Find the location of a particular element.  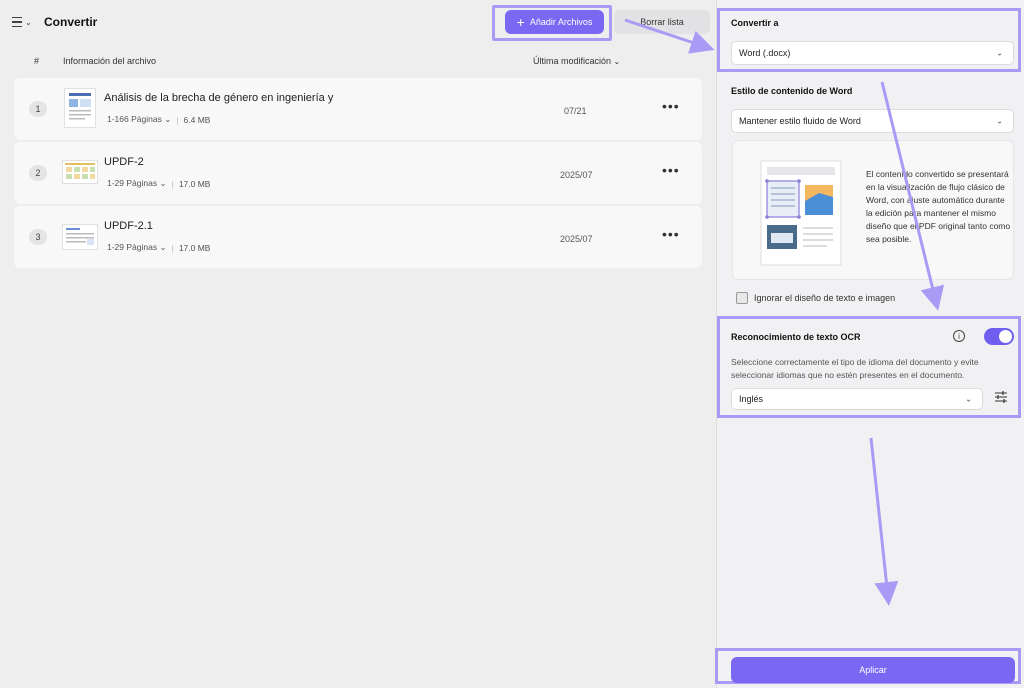

ocr-toggle is located at coordinates (999, 336).